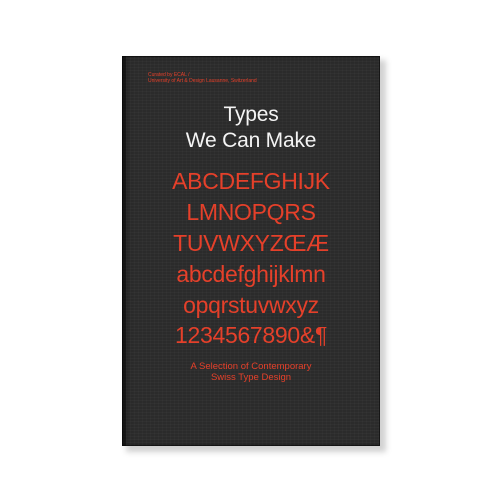  What do you see at coordinates (251, 140) in the screenshot?
I see `title-line-2: We Can Make` at bounding box center [251, 140].